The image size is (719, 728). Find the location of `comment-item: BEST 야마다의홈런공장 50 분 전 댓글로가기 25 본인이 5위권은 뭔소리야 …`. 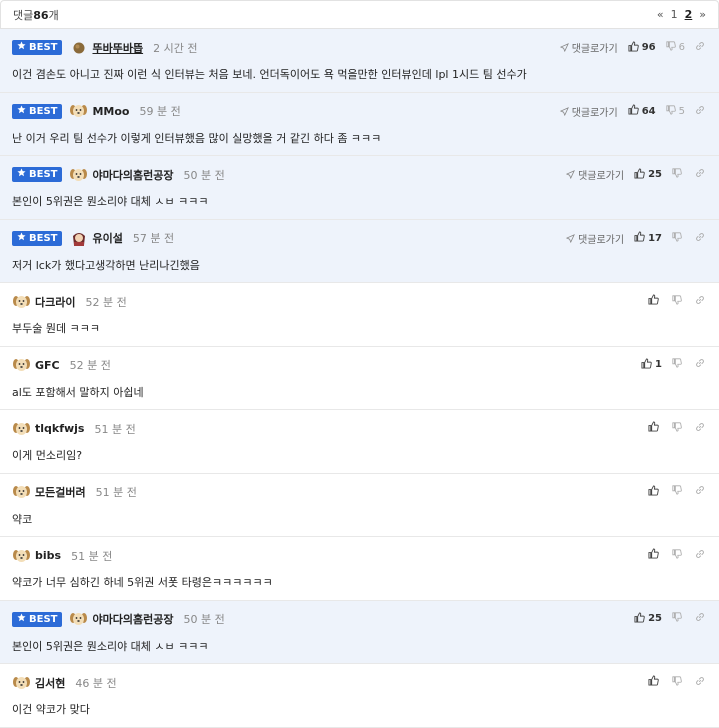

comment-item: BEST 야마다의홈런공장 50 분 전 댓글로가기 25 본인이 5위권은 뭔소리야 … is located at coordinates (359, 188).